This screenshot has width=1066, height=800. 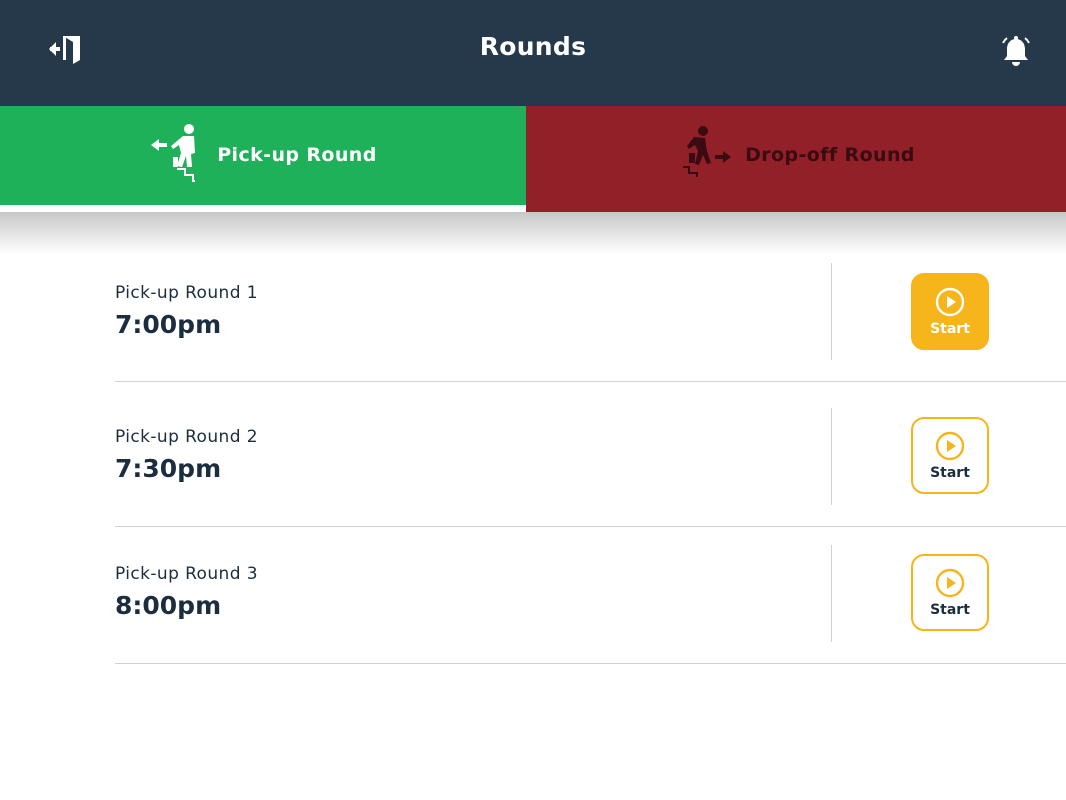 I want to click on tab-label-pickup: Pick-up Round, so click(x=297, y=155).